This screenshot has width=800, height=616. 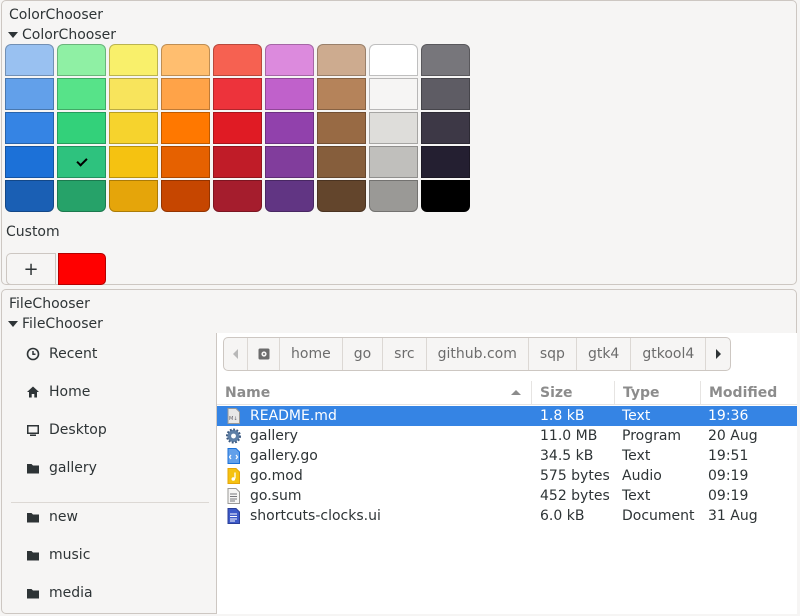 What do you see at coordinates (507, 436) in the screenshot?
I see `file-row-gallery: gallery 11.0 MB Program 20 Aug` at bounding box center [507, 436].